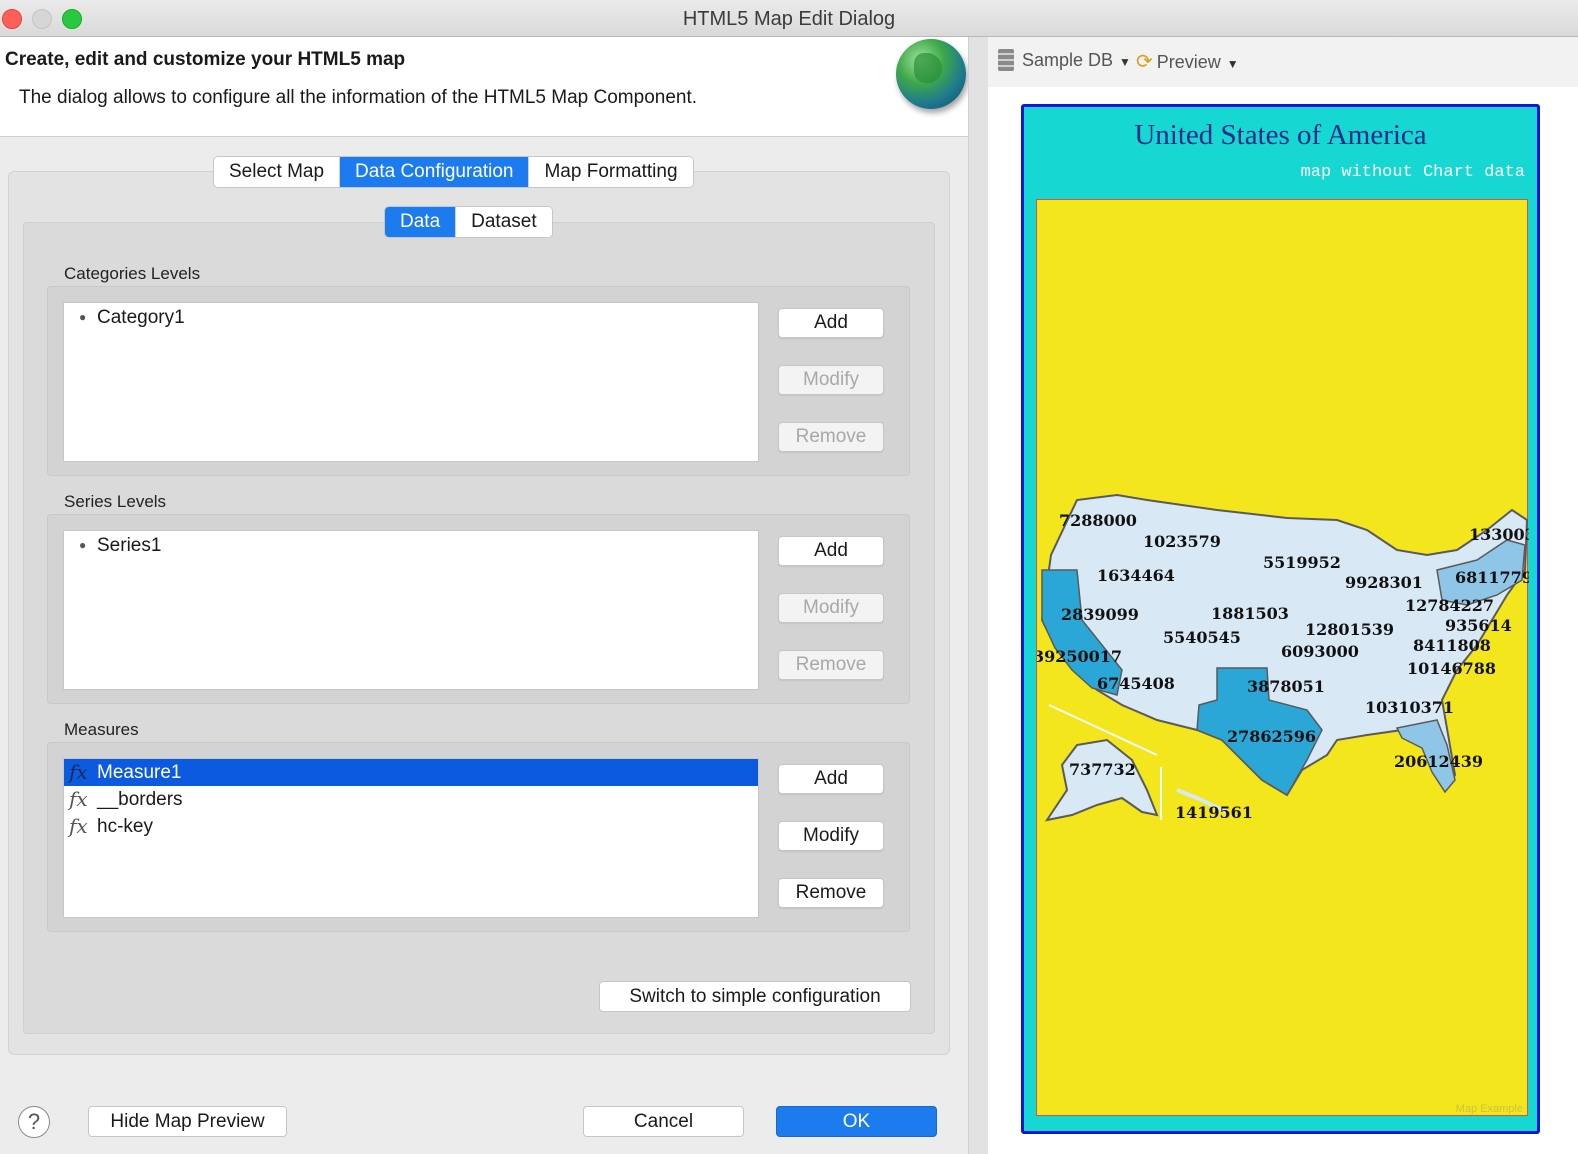 Image resolution: width=1578 pixels, height=1154 pixels. Describe the element at coordinates (139, 772) in the screenshot. I see `measure-item-label: Measure1` at that location.